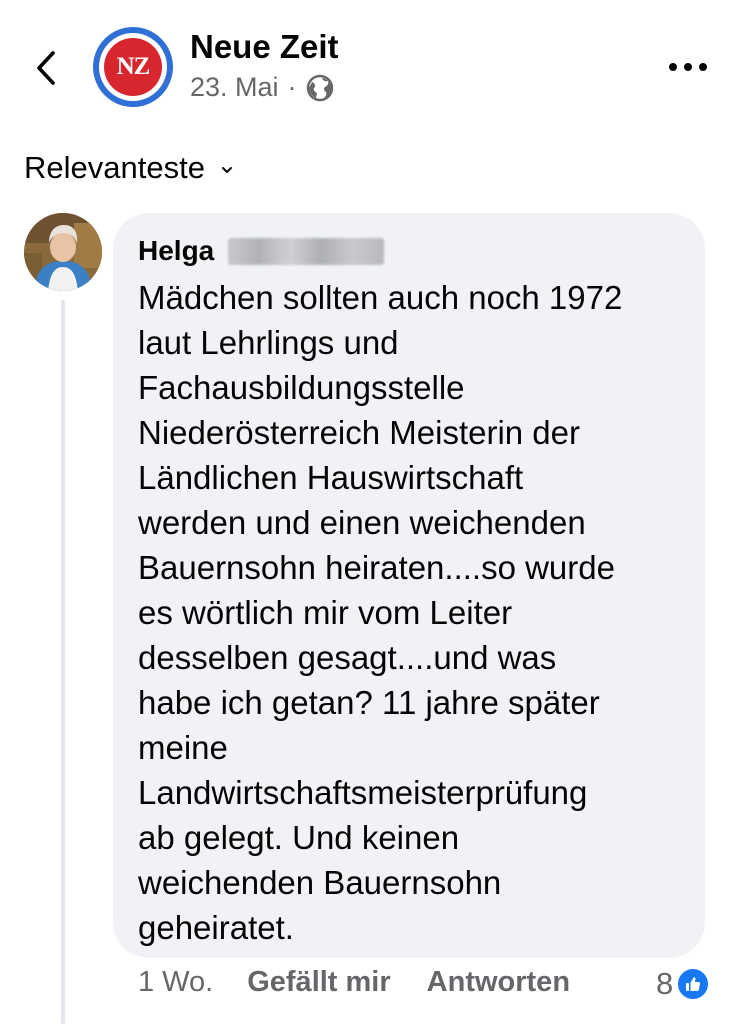  I want to click on more-dots-icon, so click(688, 67).